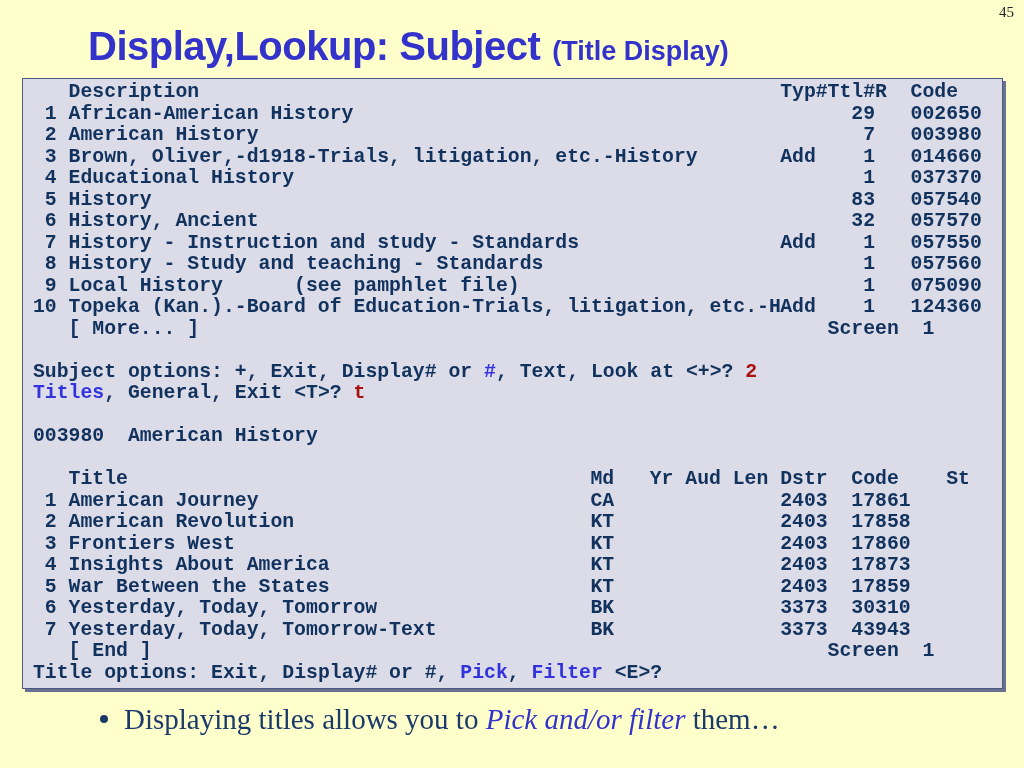 This screenshot has width=1024, height=768. Describe the element at coordinates (396, 372) in the screenshot. I see `prompt-line: Subject options: +, Exit, Display# or #, Text, Look at <+>? 2` at that location.